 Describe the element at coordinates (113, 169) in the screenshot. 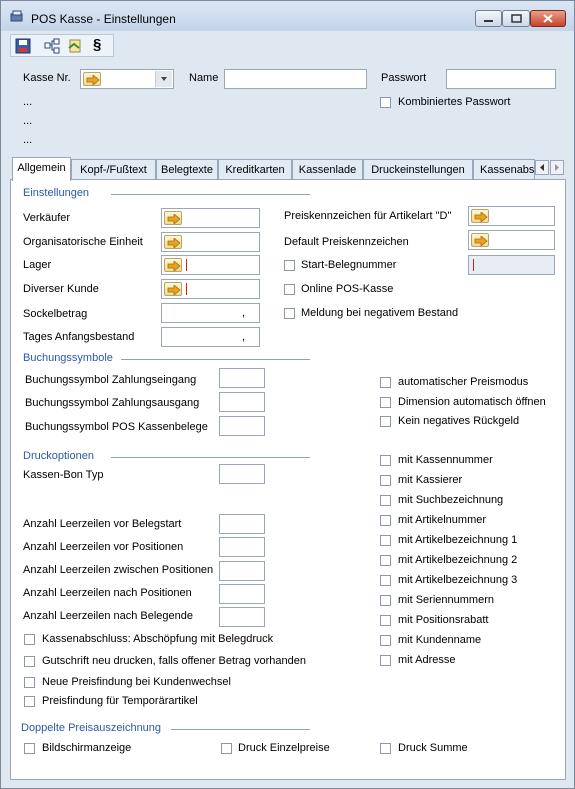

I see `tab-kopf-fusstext: Kopf-/Fußtext` at that location.